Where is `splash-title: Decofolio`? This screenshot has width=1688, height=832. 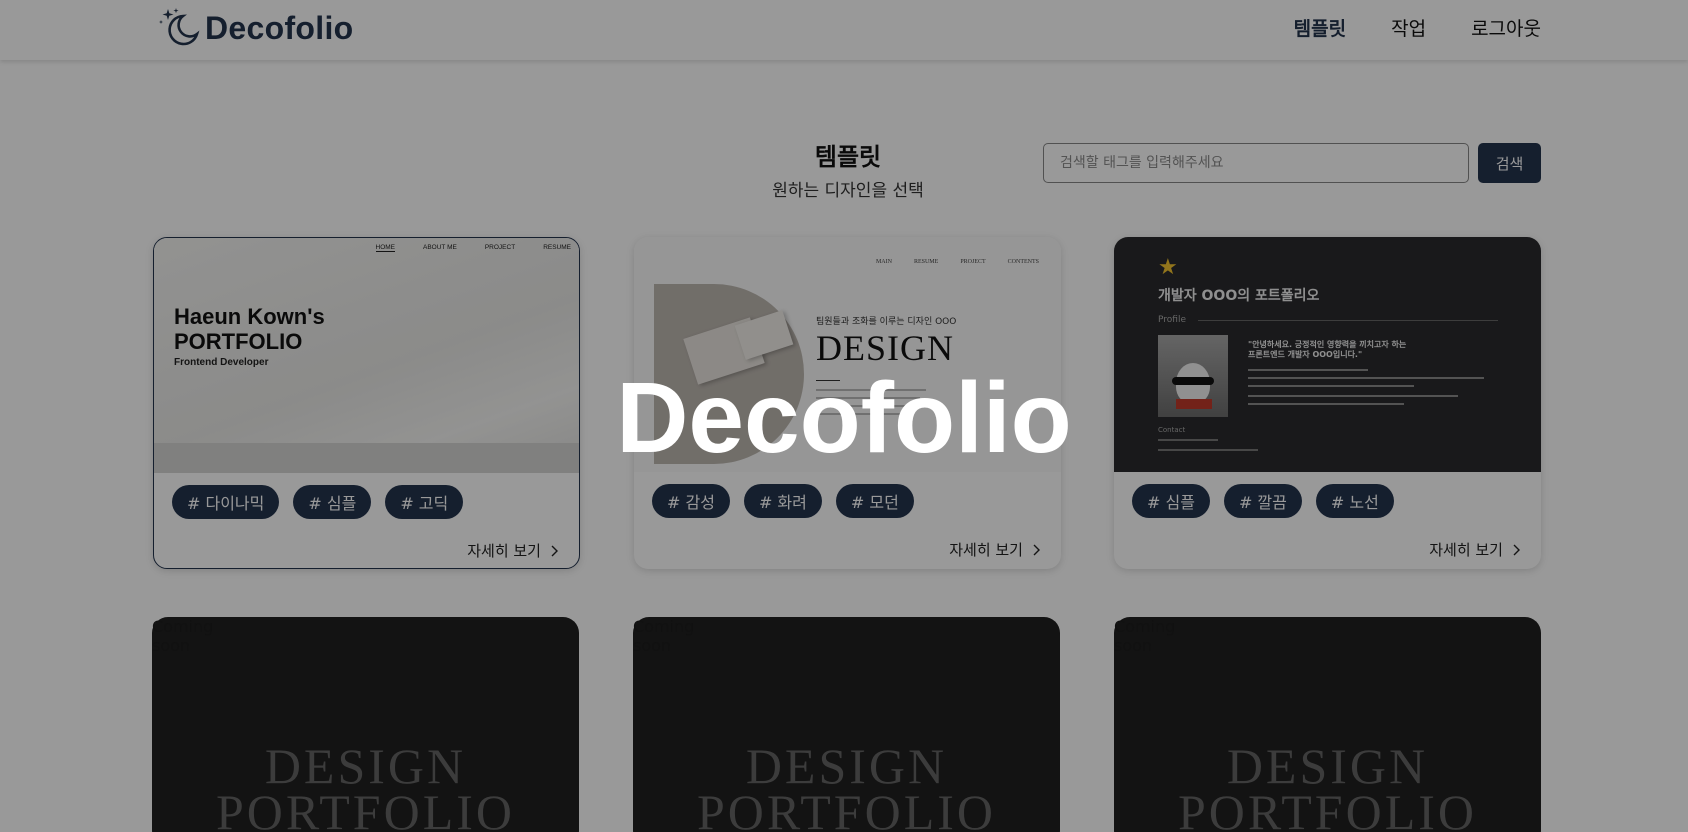
splash-title: Decofolio is located at coordinates (844, 418).